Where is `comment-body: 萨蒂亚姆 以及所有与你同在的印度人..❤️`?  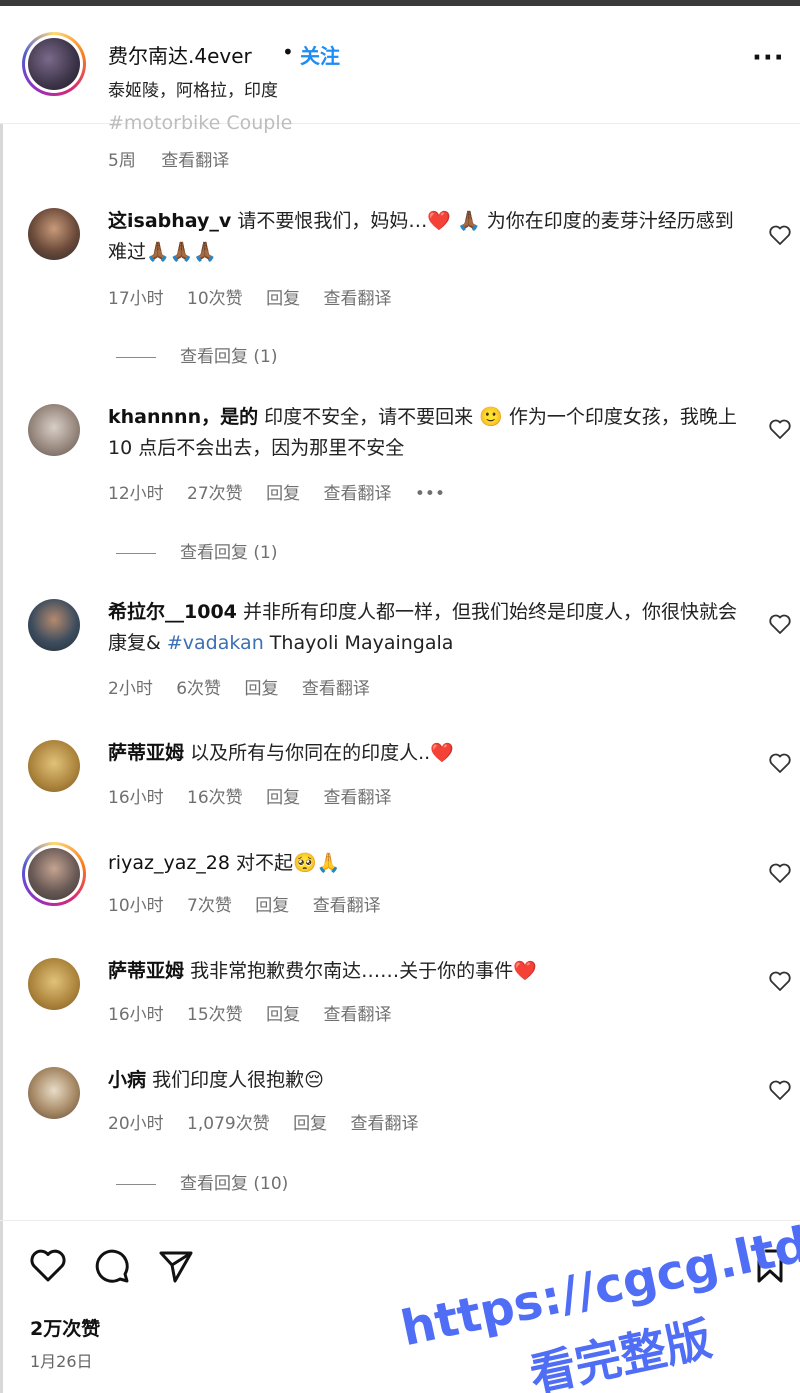 comment-body: 萨蒂亚姆 以及所有与你同在的印度人..❤️ is located at coordinates (428, 753).